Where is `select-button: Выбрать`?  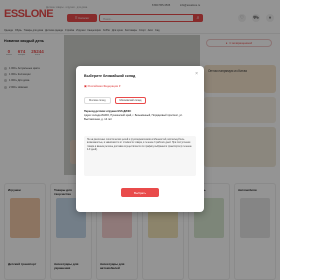 select-button: Выбрать is located at coordinates (140, 192).